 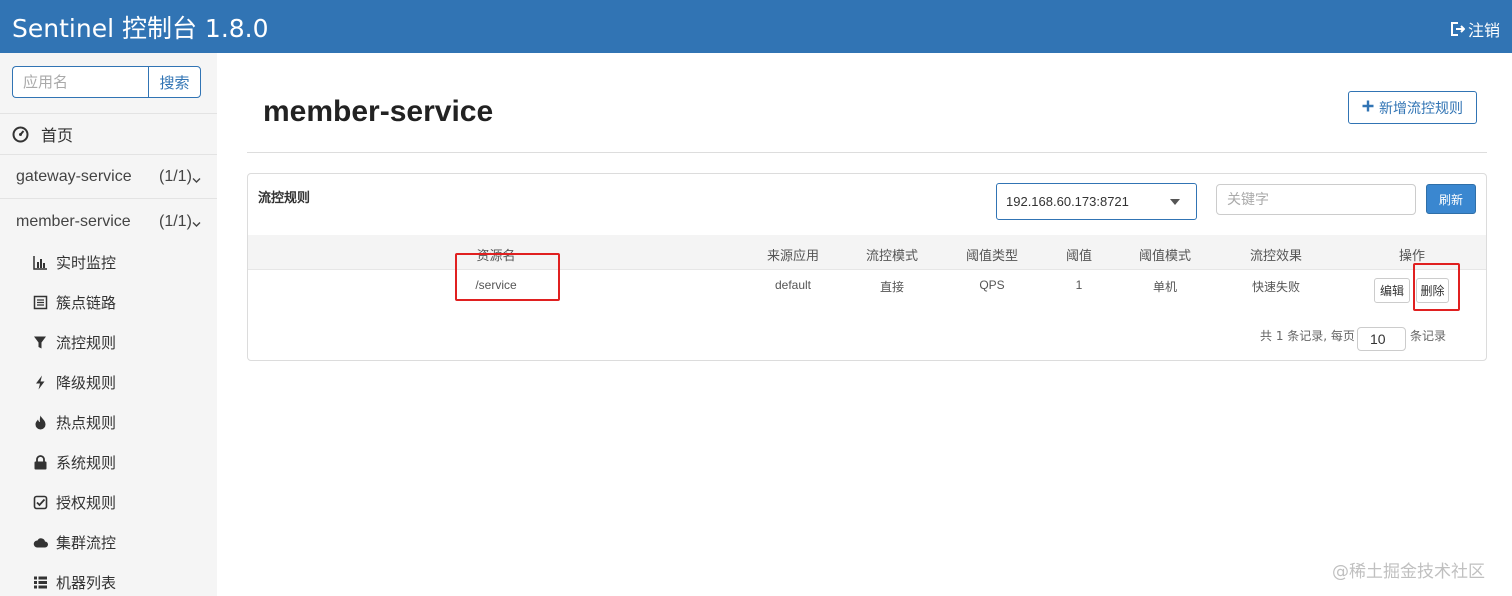 What do you see at coordinates (40, 302) in the screenshot?
I see `list-icon` at bounding box center [40, 302].